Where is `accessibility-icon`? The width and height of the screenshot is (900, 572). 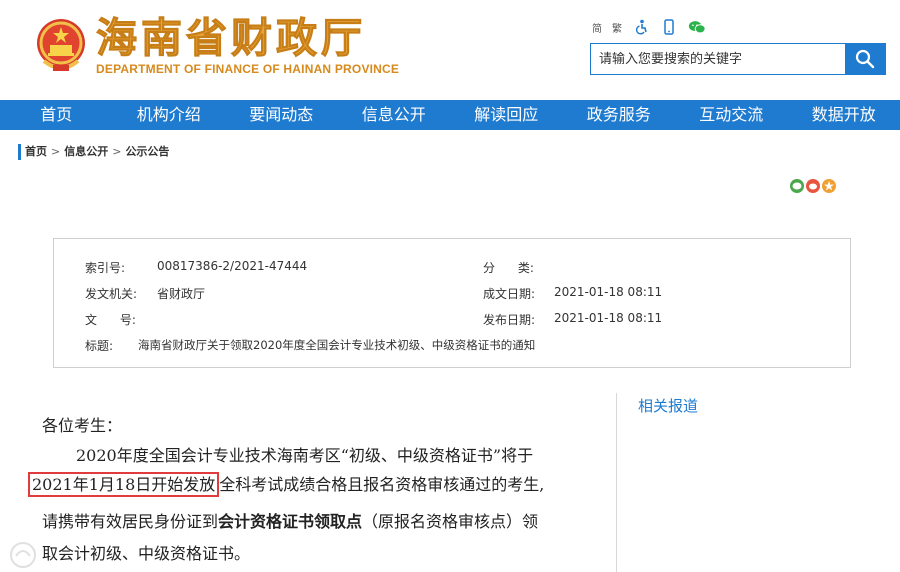
accessibility-icon is located at coordinates (641, 27).